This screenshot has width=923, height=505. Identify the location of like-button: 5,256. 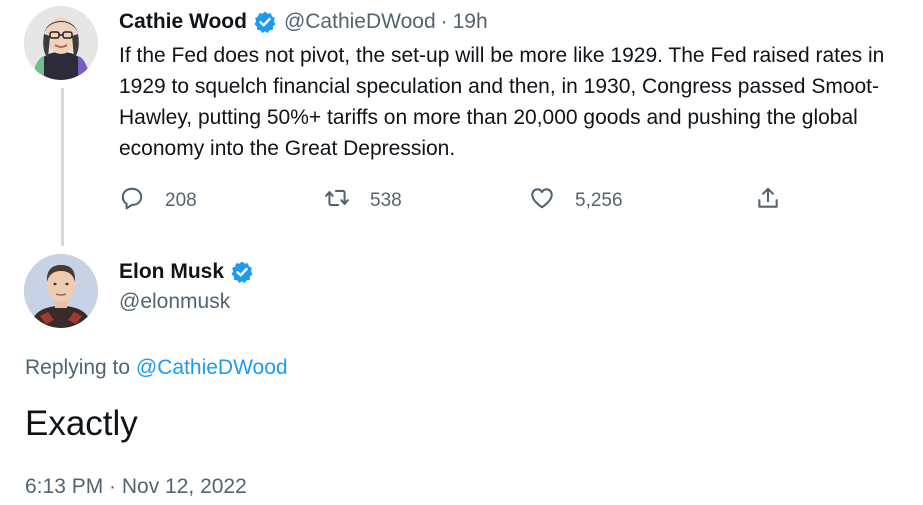
(576, 201).